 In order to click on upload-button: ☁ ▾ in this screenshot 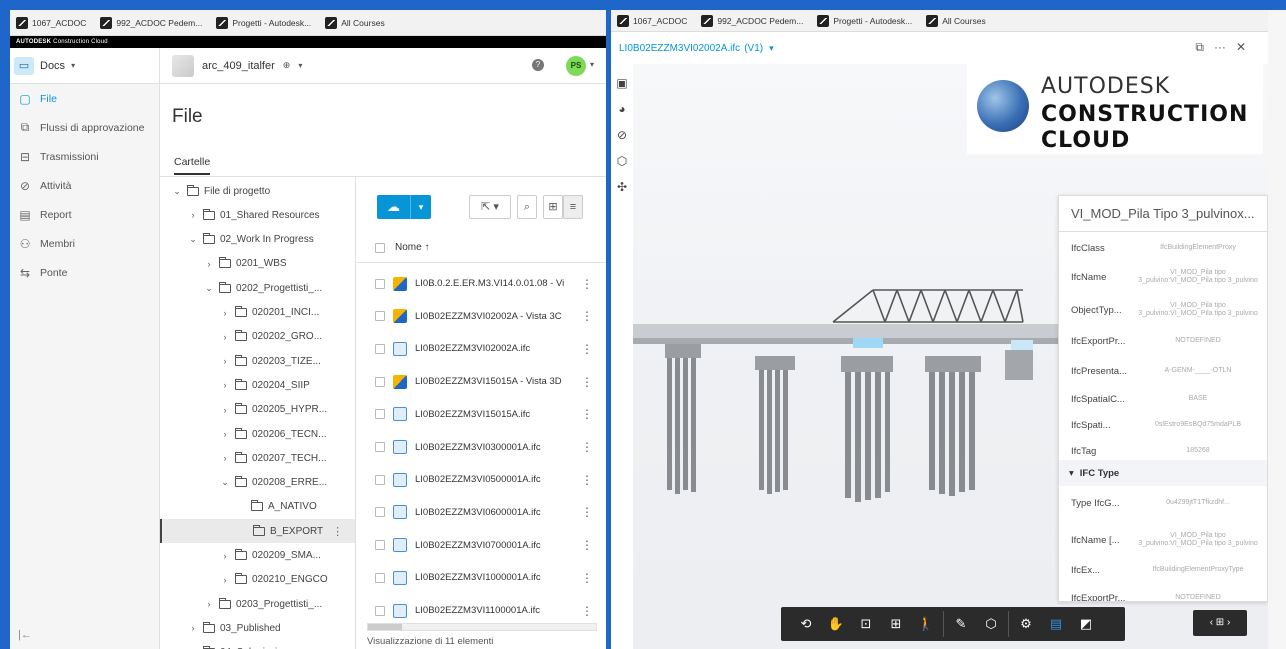, I will do `click(404, 207)`.